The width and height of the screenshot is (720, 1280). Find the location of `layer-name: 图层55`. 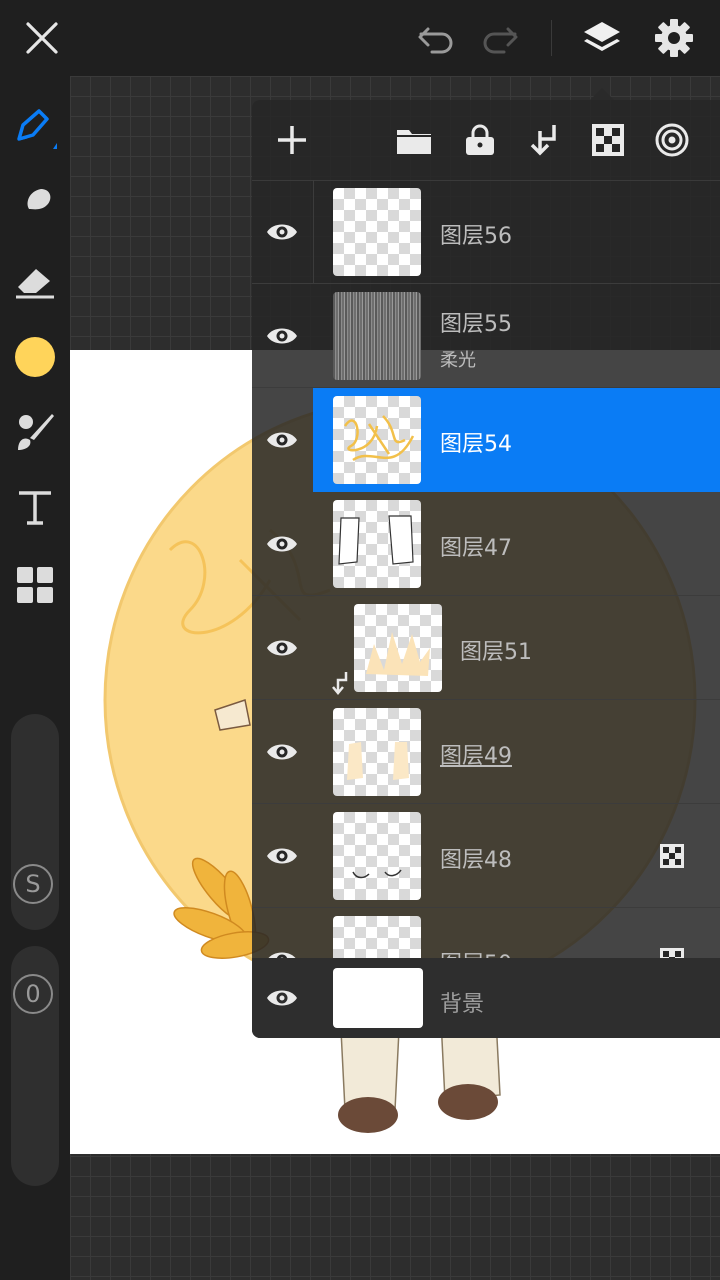

layer-name: 图层55 is located at coordinates (476, 324).